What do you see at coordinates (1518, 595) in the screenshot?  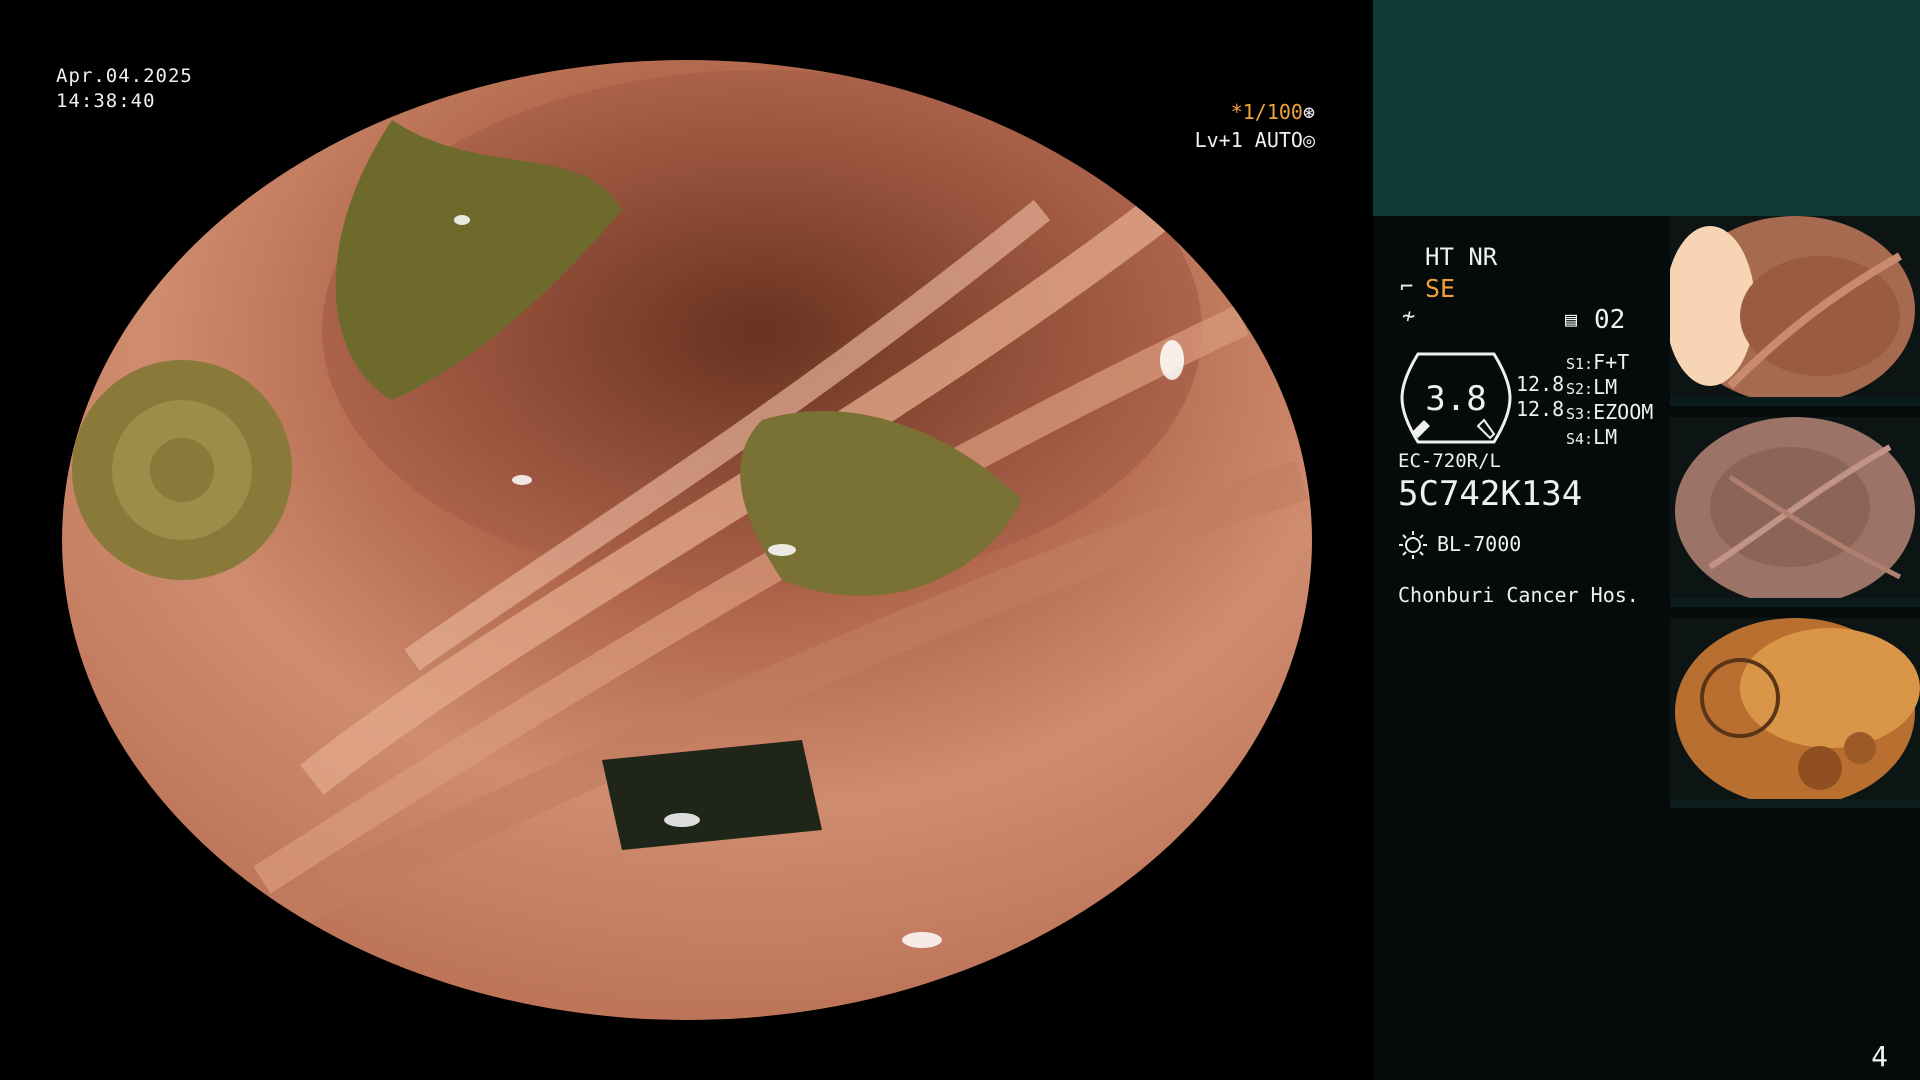 I see `hospital-name: Chonburi Cancer Hos.` at bounding box center [1518, 595].